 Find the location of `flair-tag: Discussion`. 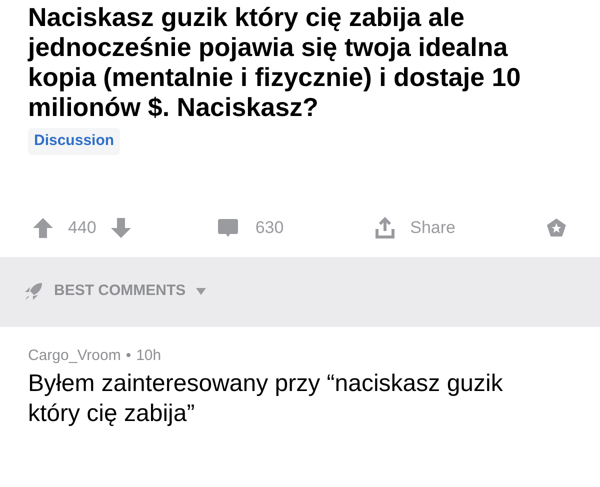

flair-tag: Discussion is located at coordinates (74, 141).